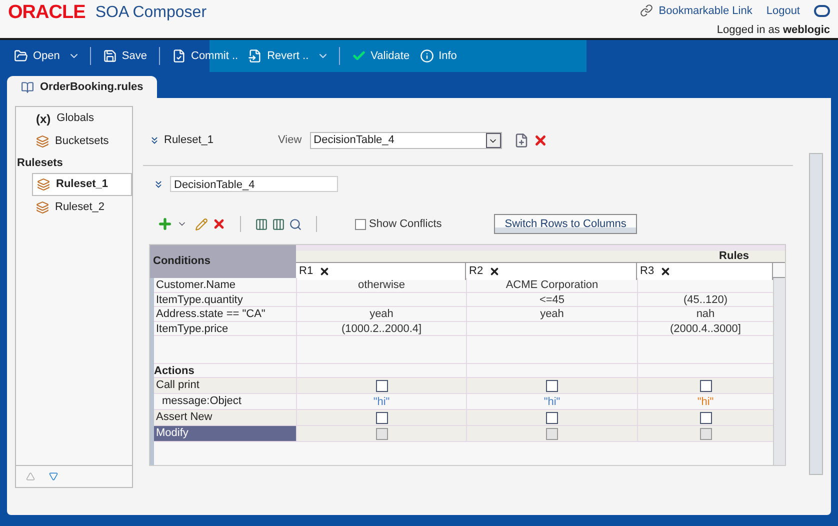  What do you see at coordinates (82, 184) in the screenshot?
I see `ruleset-item: Ruleset_1` at bounding box center [82, 184].